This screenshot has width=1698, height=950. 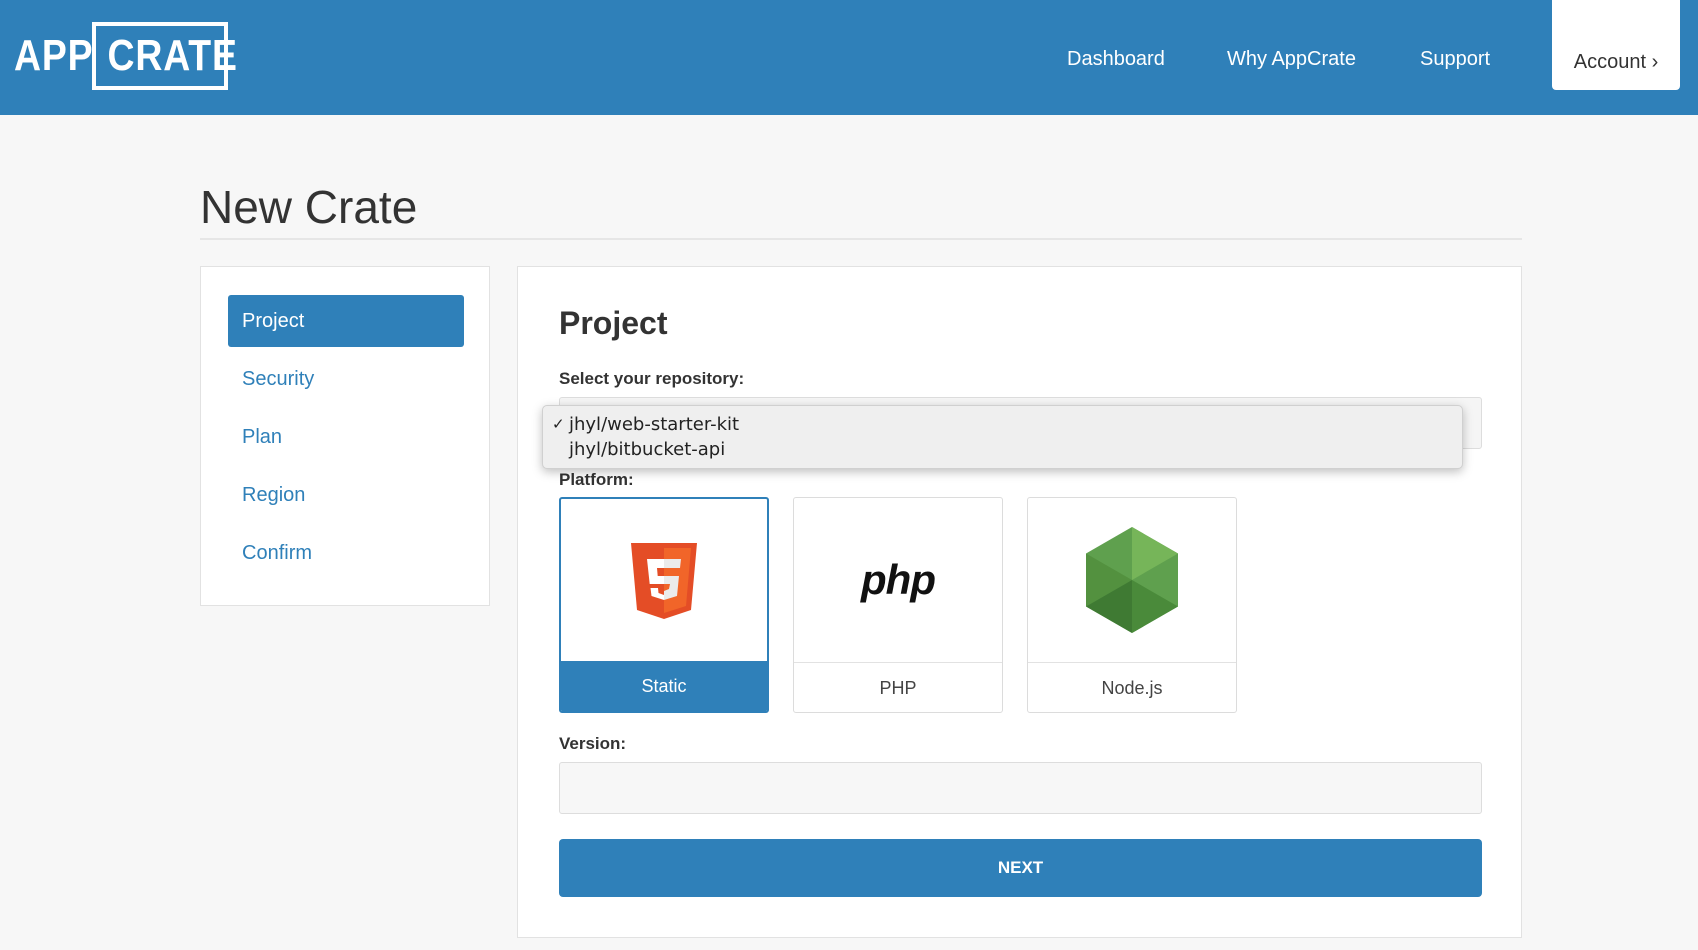 What do you see at coordinates (309, 207) in the screenshot?
I see `page-title: New Crate` at bounding box center [309, 207].